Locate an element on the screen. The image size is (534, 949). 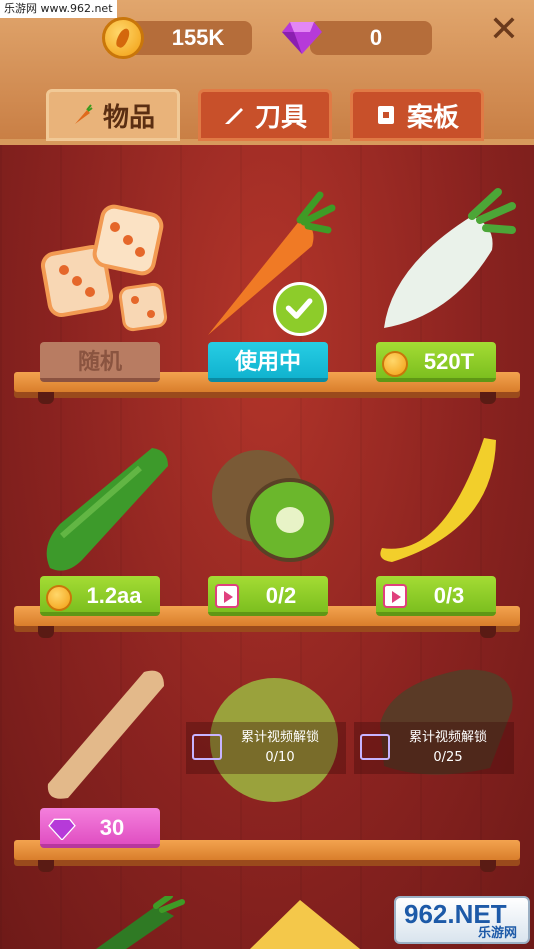
button-label: 随机 is located at coordinates (99, 361).